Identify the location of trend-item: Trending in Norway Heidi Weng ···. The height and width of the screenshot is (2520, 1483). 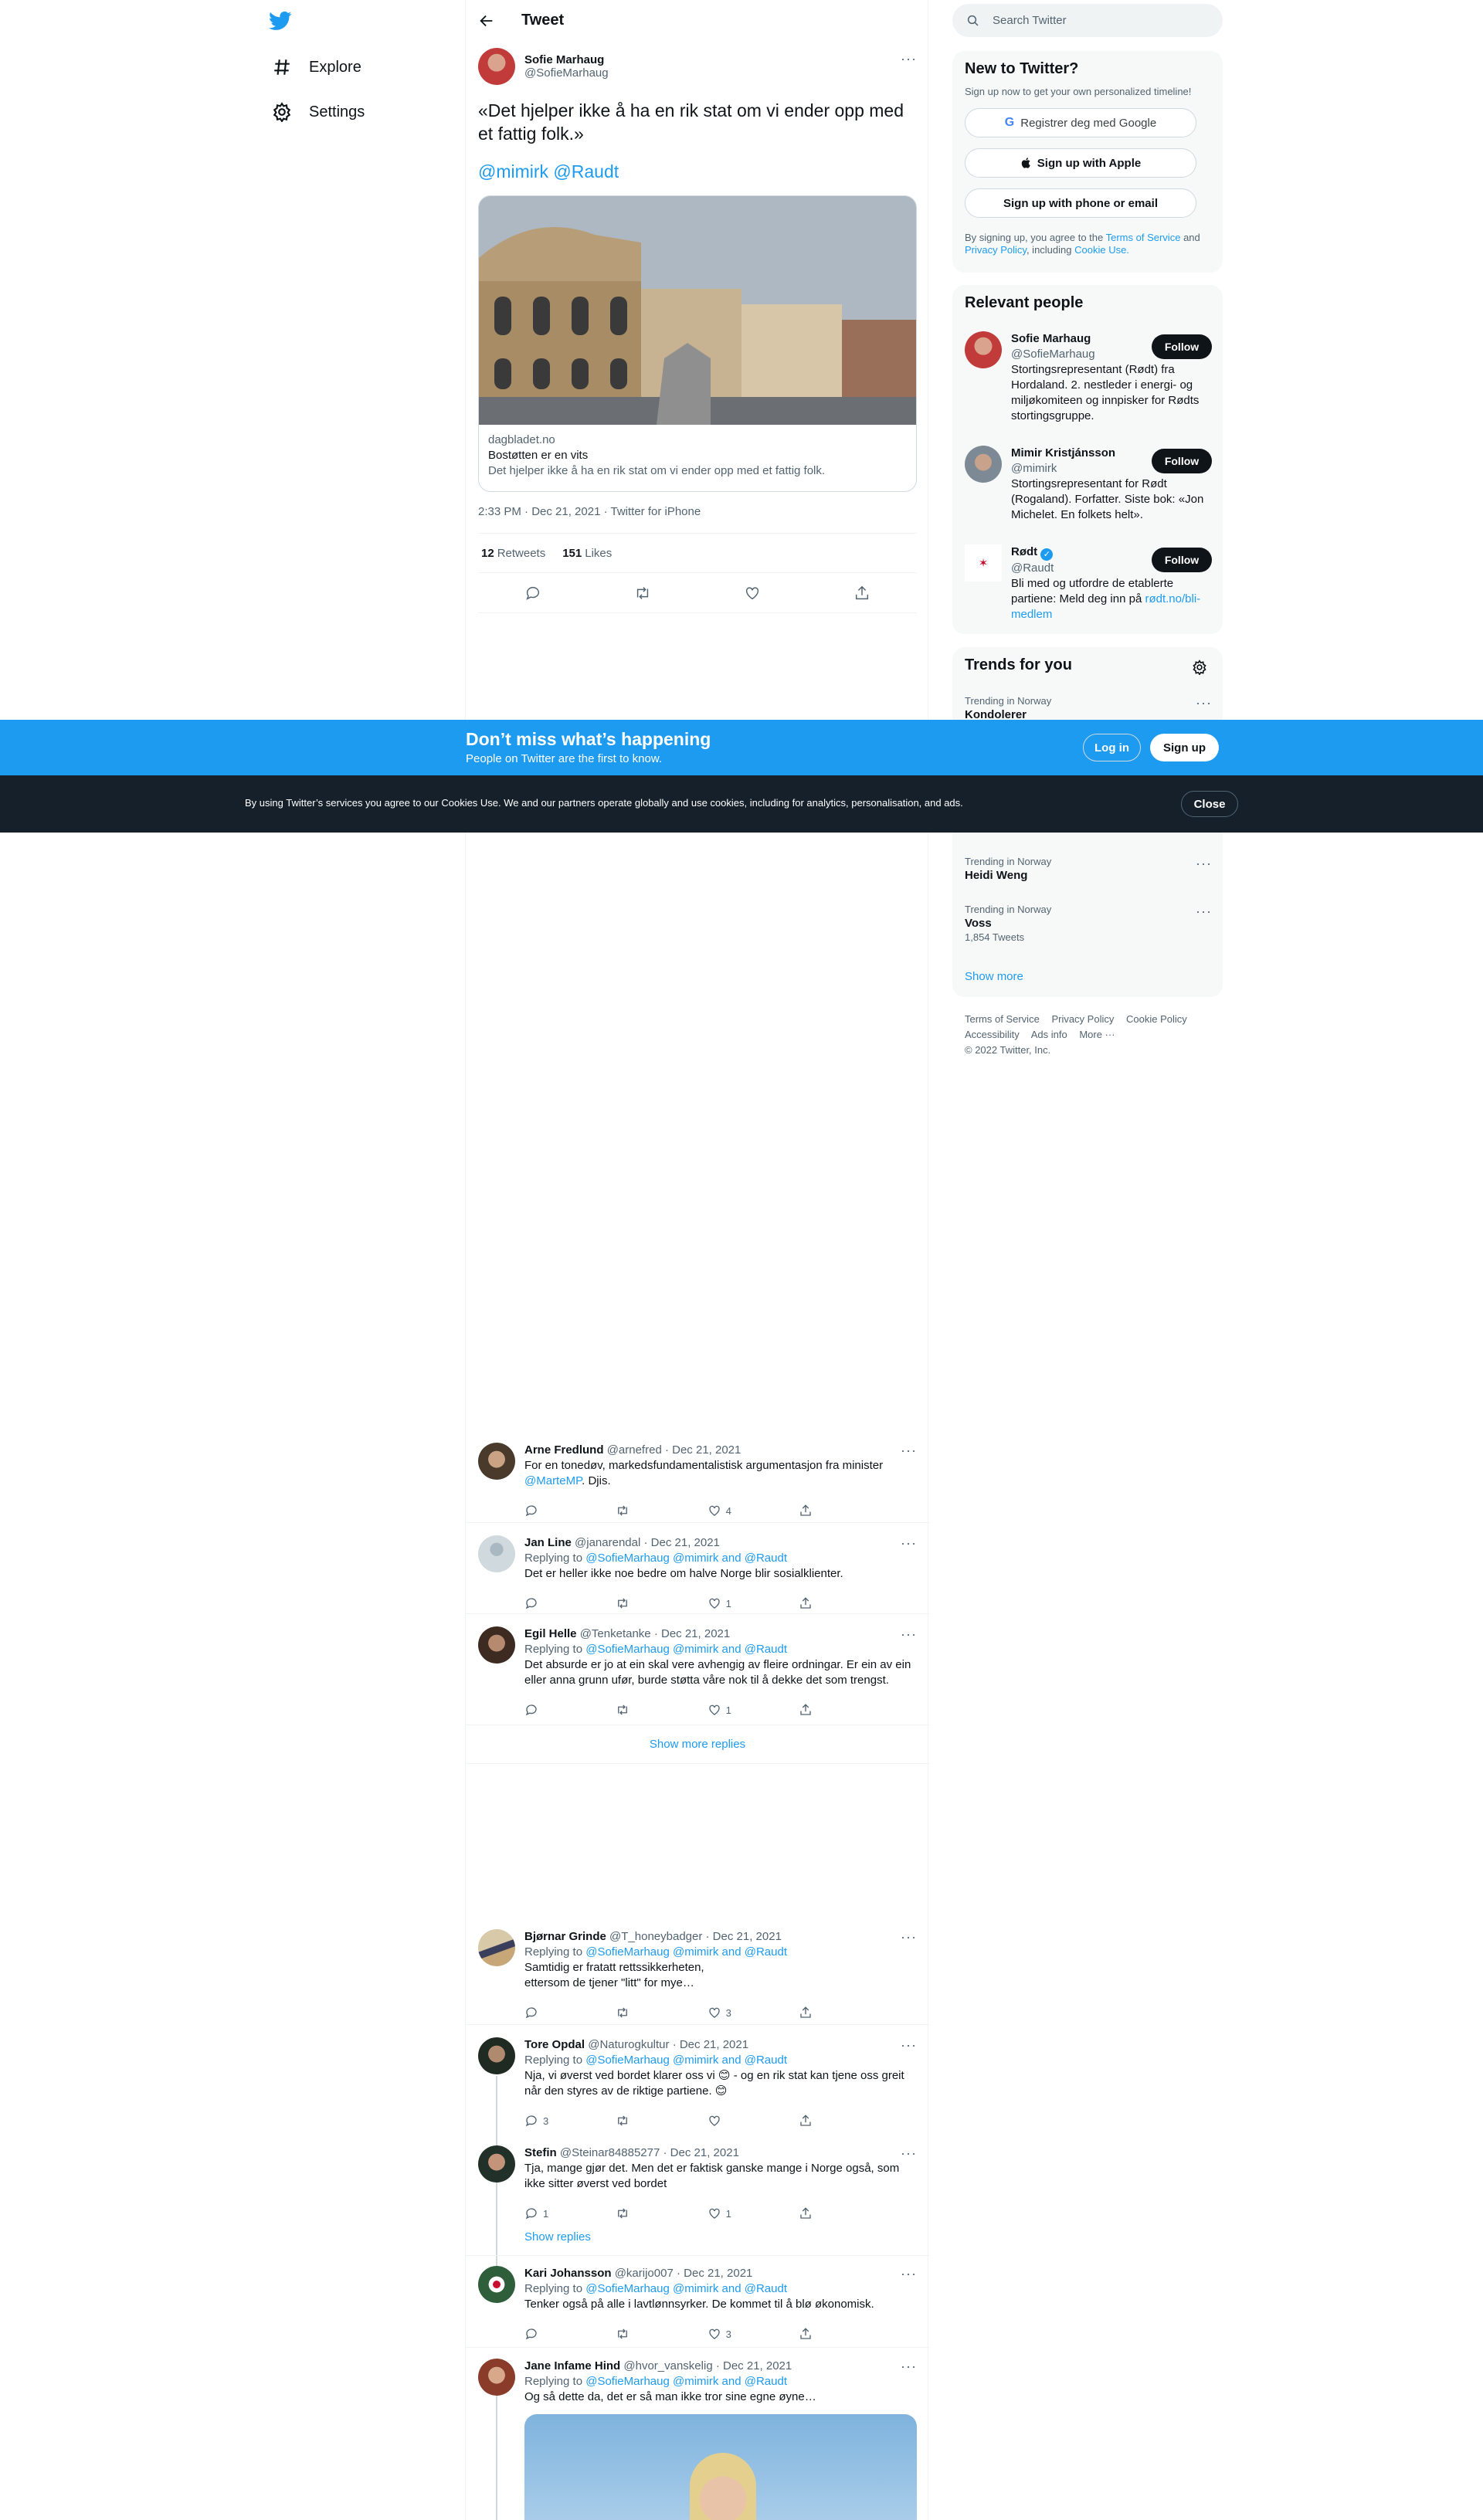
(1088, 869).